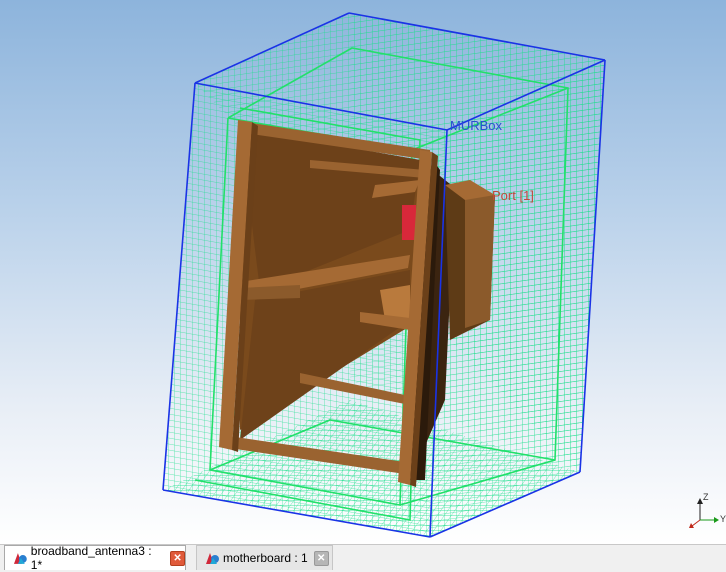 The width and height of the screenshot is (726, 572). I want to click on port-face, so click(409, 222).